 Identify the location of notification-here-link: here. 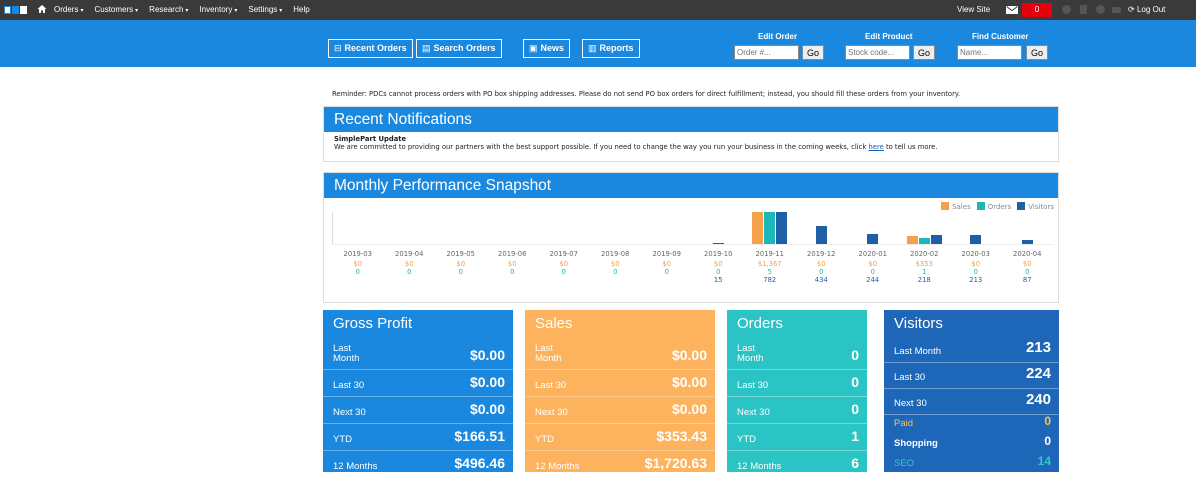
(875, 147).